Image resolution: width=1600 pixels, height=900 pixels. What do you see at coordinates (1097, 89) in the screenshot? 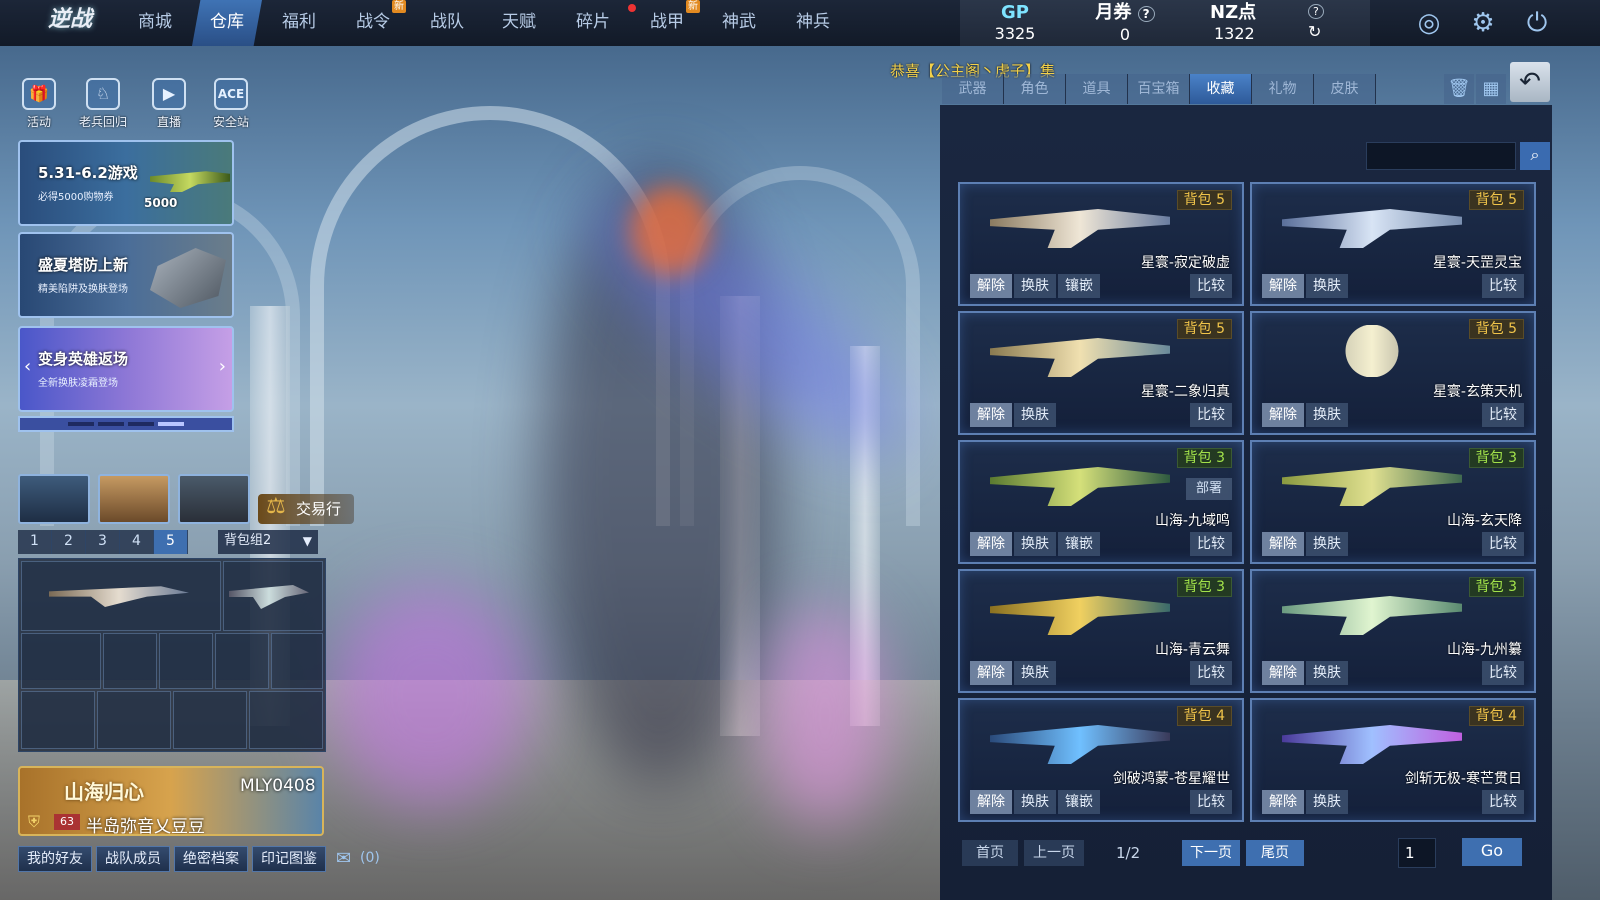
I see `inventory-tab: 道具` at bounding box center [1097, 89].